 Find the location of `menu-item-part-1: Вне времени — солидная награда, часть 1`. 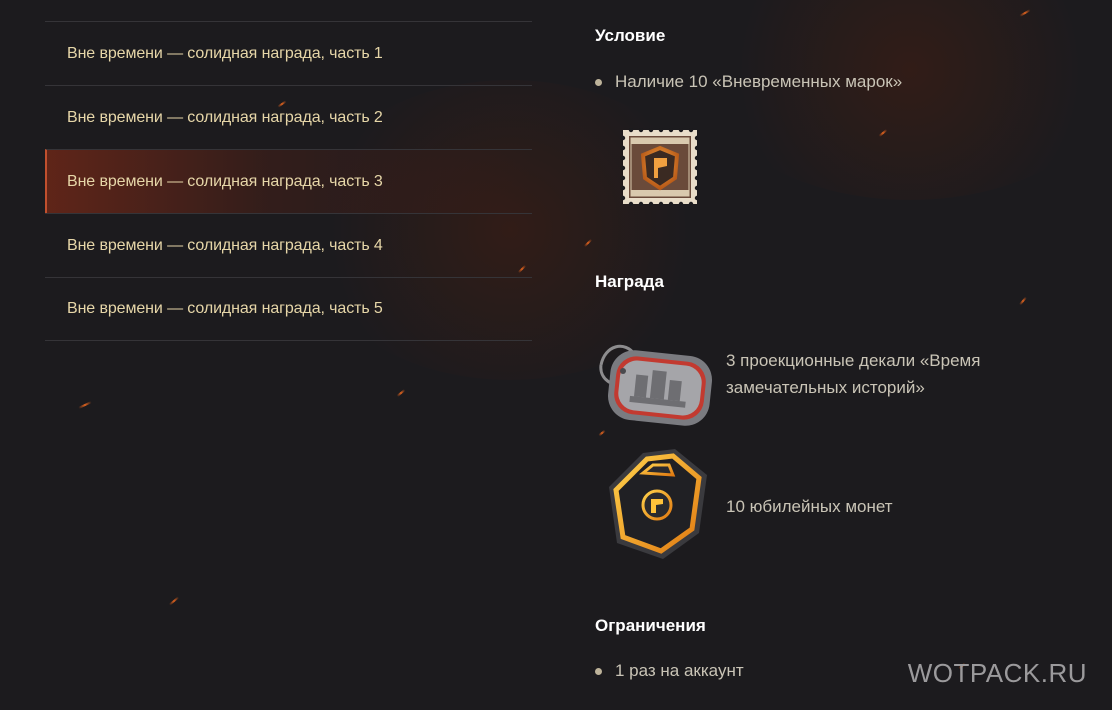

menu-item-part-1: Вне времени — солидная награда, часть 1 is located at coordinates (288, 53).